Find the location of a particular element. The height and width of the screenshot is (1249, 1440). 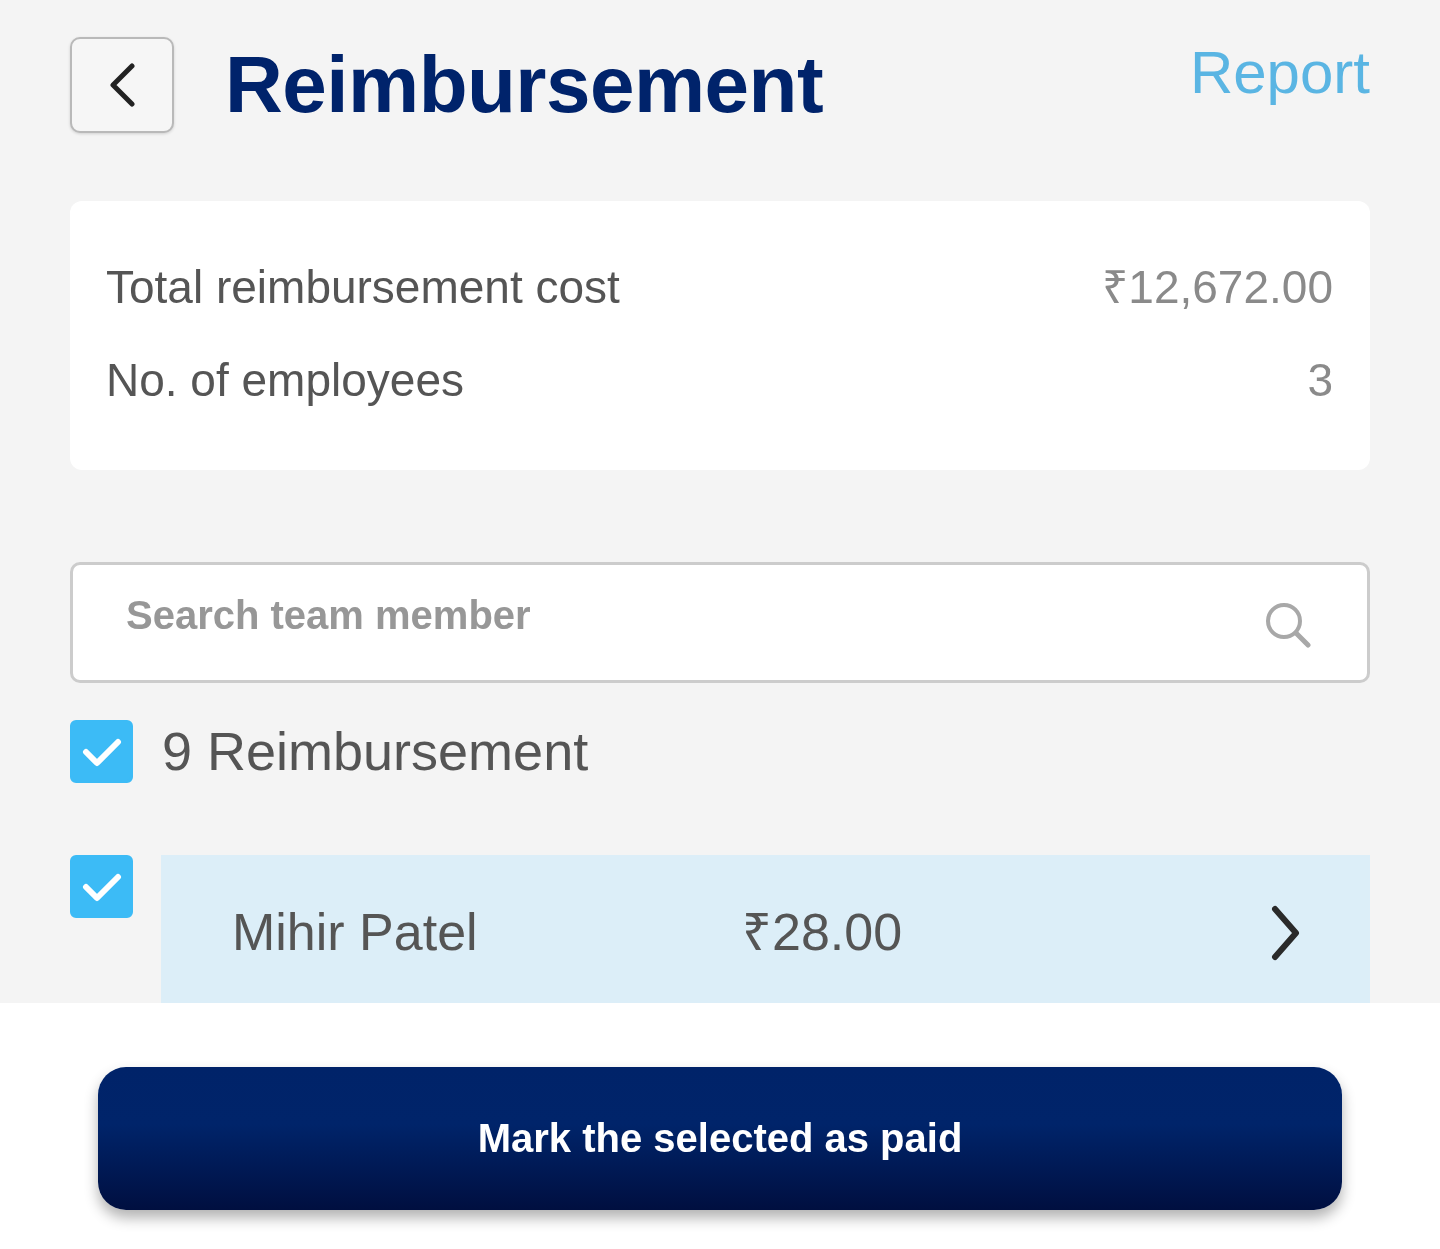

employee-amount: ₹28.00 is located at coordinates (822, 933).